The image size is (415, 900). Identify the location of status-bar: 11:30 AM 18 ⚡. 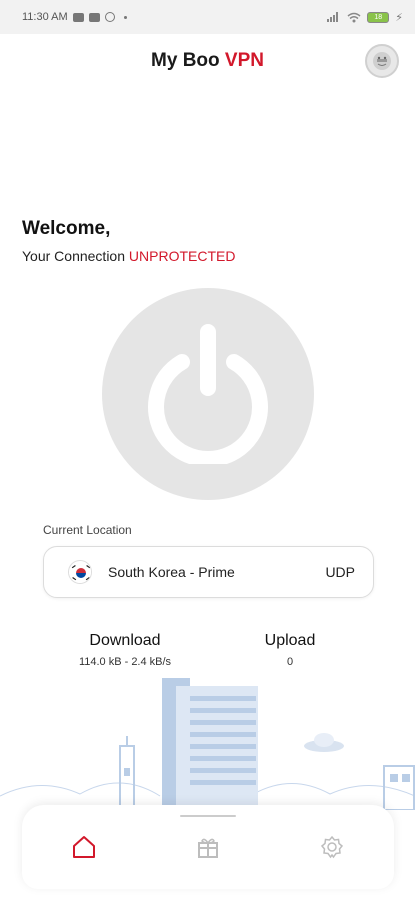
(207, 17).